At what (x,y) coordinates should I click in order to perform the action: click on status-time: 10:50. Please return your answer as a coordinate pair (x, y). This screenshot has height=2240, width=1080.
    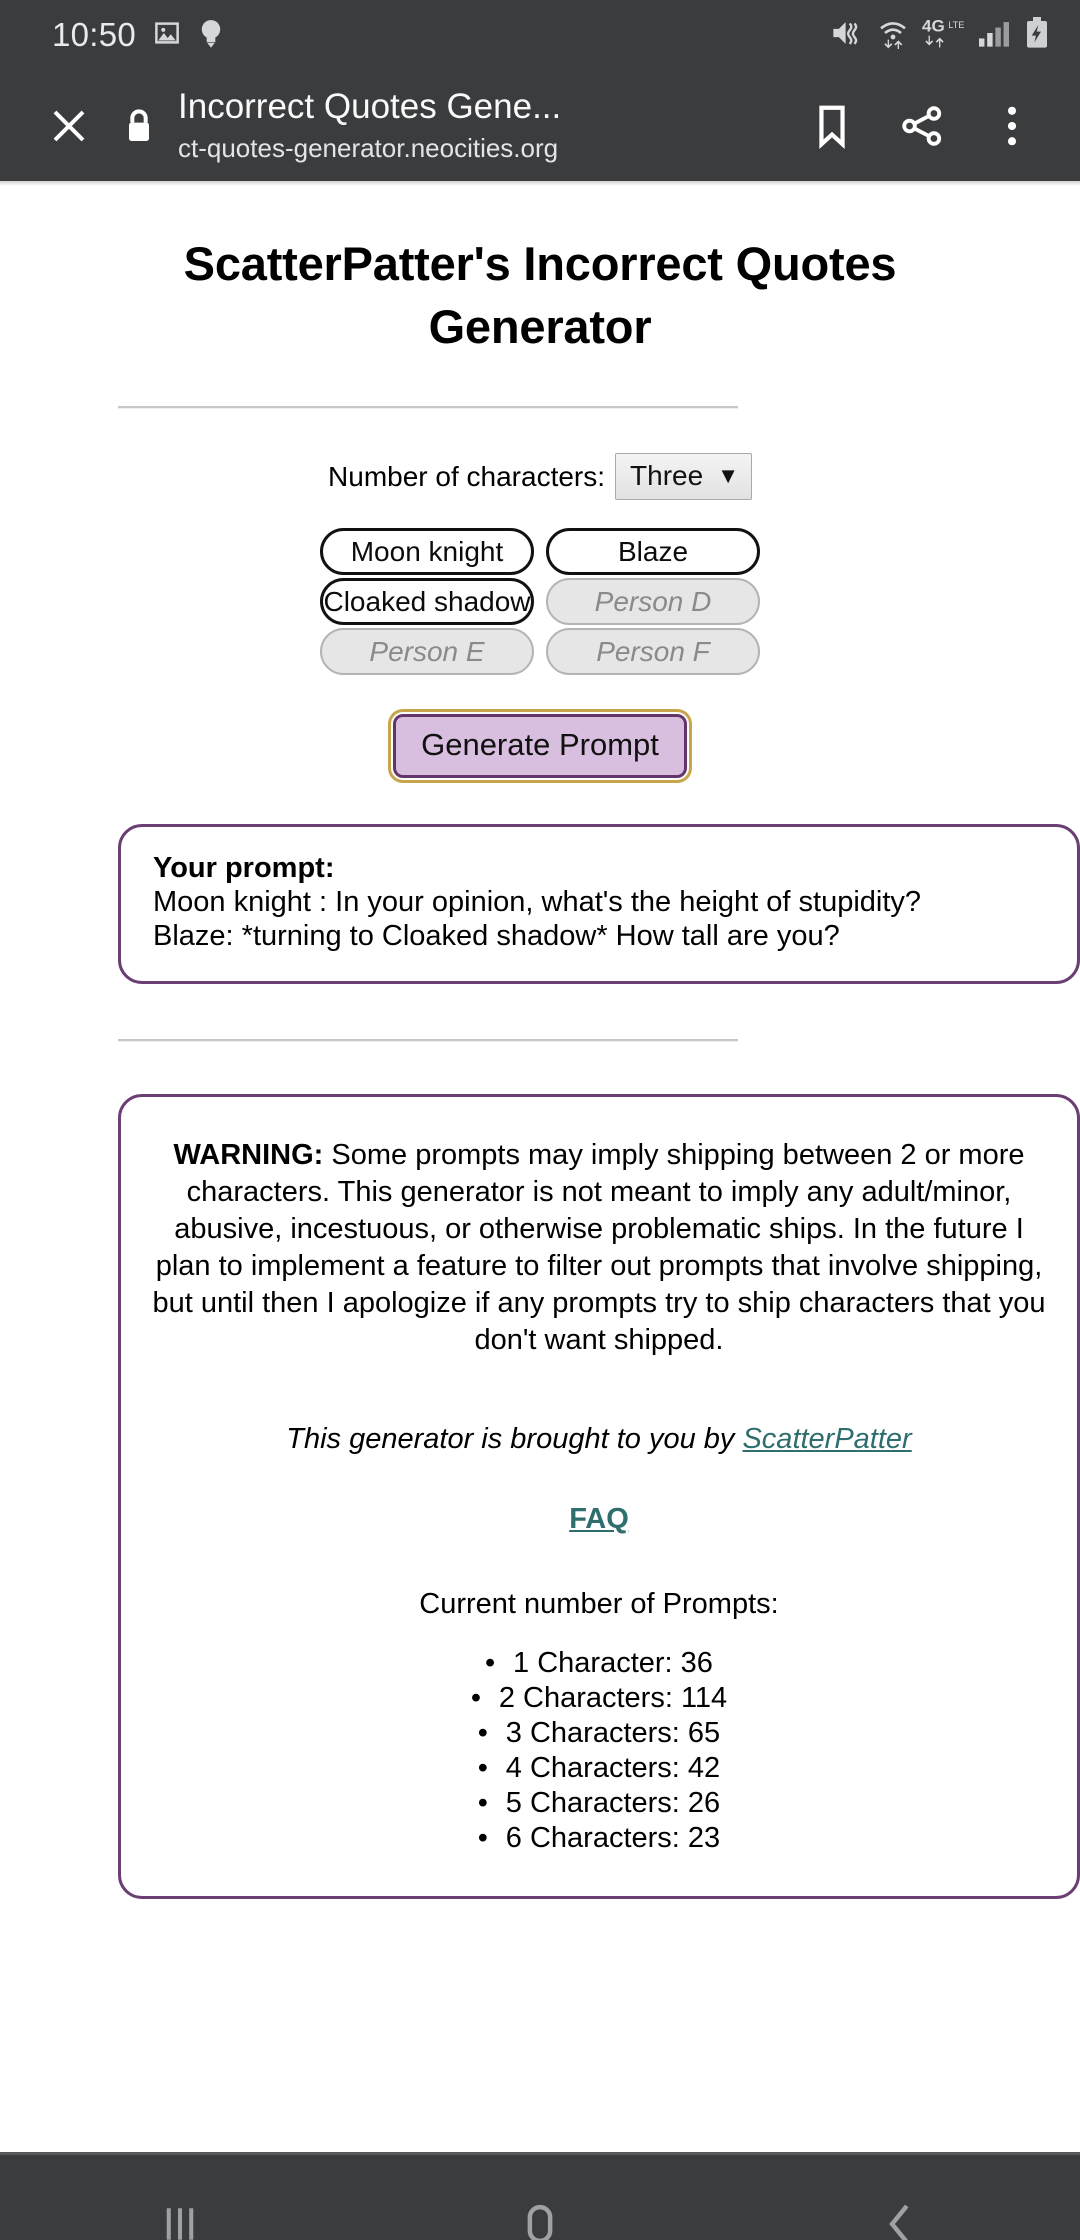
    Looking at the image, I should click on (94, 34).